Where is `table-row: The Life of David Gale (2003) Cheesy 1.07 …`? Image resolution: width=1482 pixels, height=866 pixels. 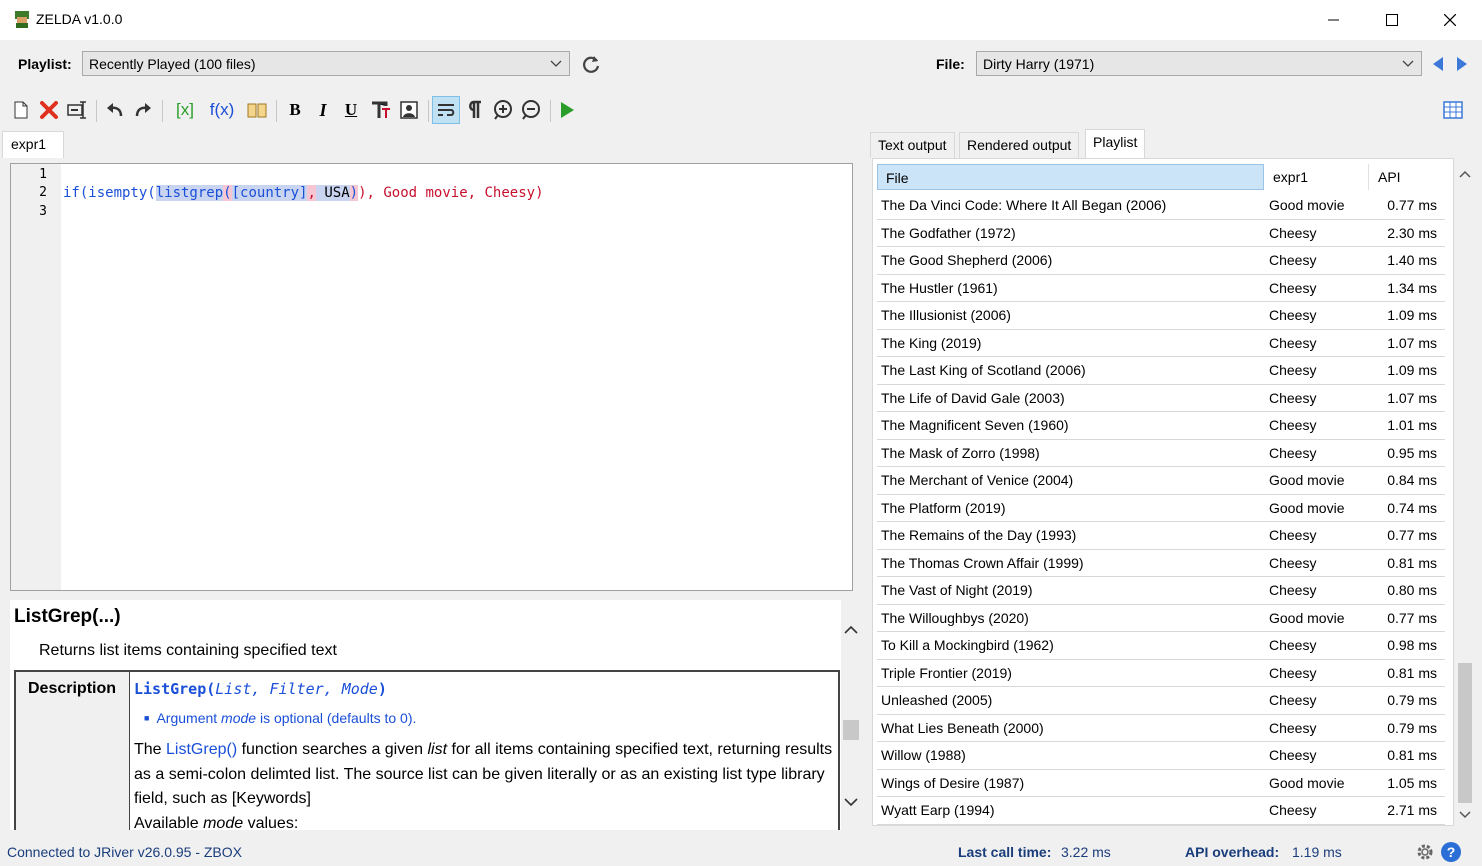
table-row: The Life of David Gale (2003) Cheesy 1.07 … is located at coordinates (1161, 398).